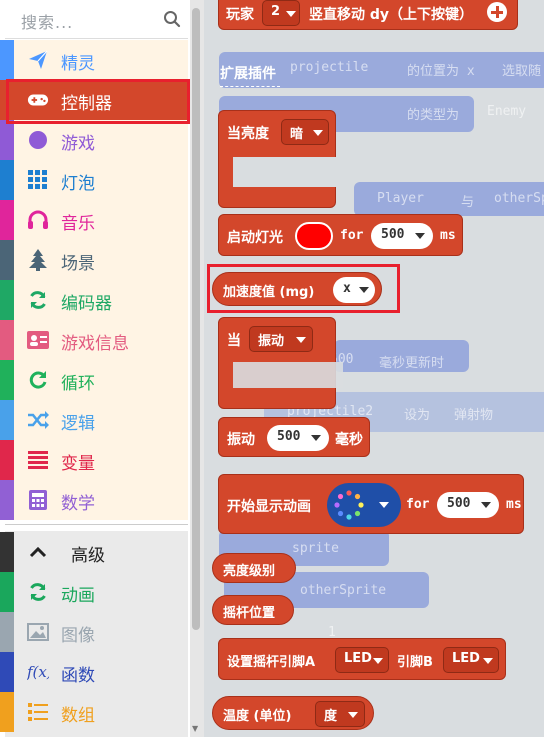 This screenshot has height=737, width=544. I want to click on search-icon, so click(172, 19).